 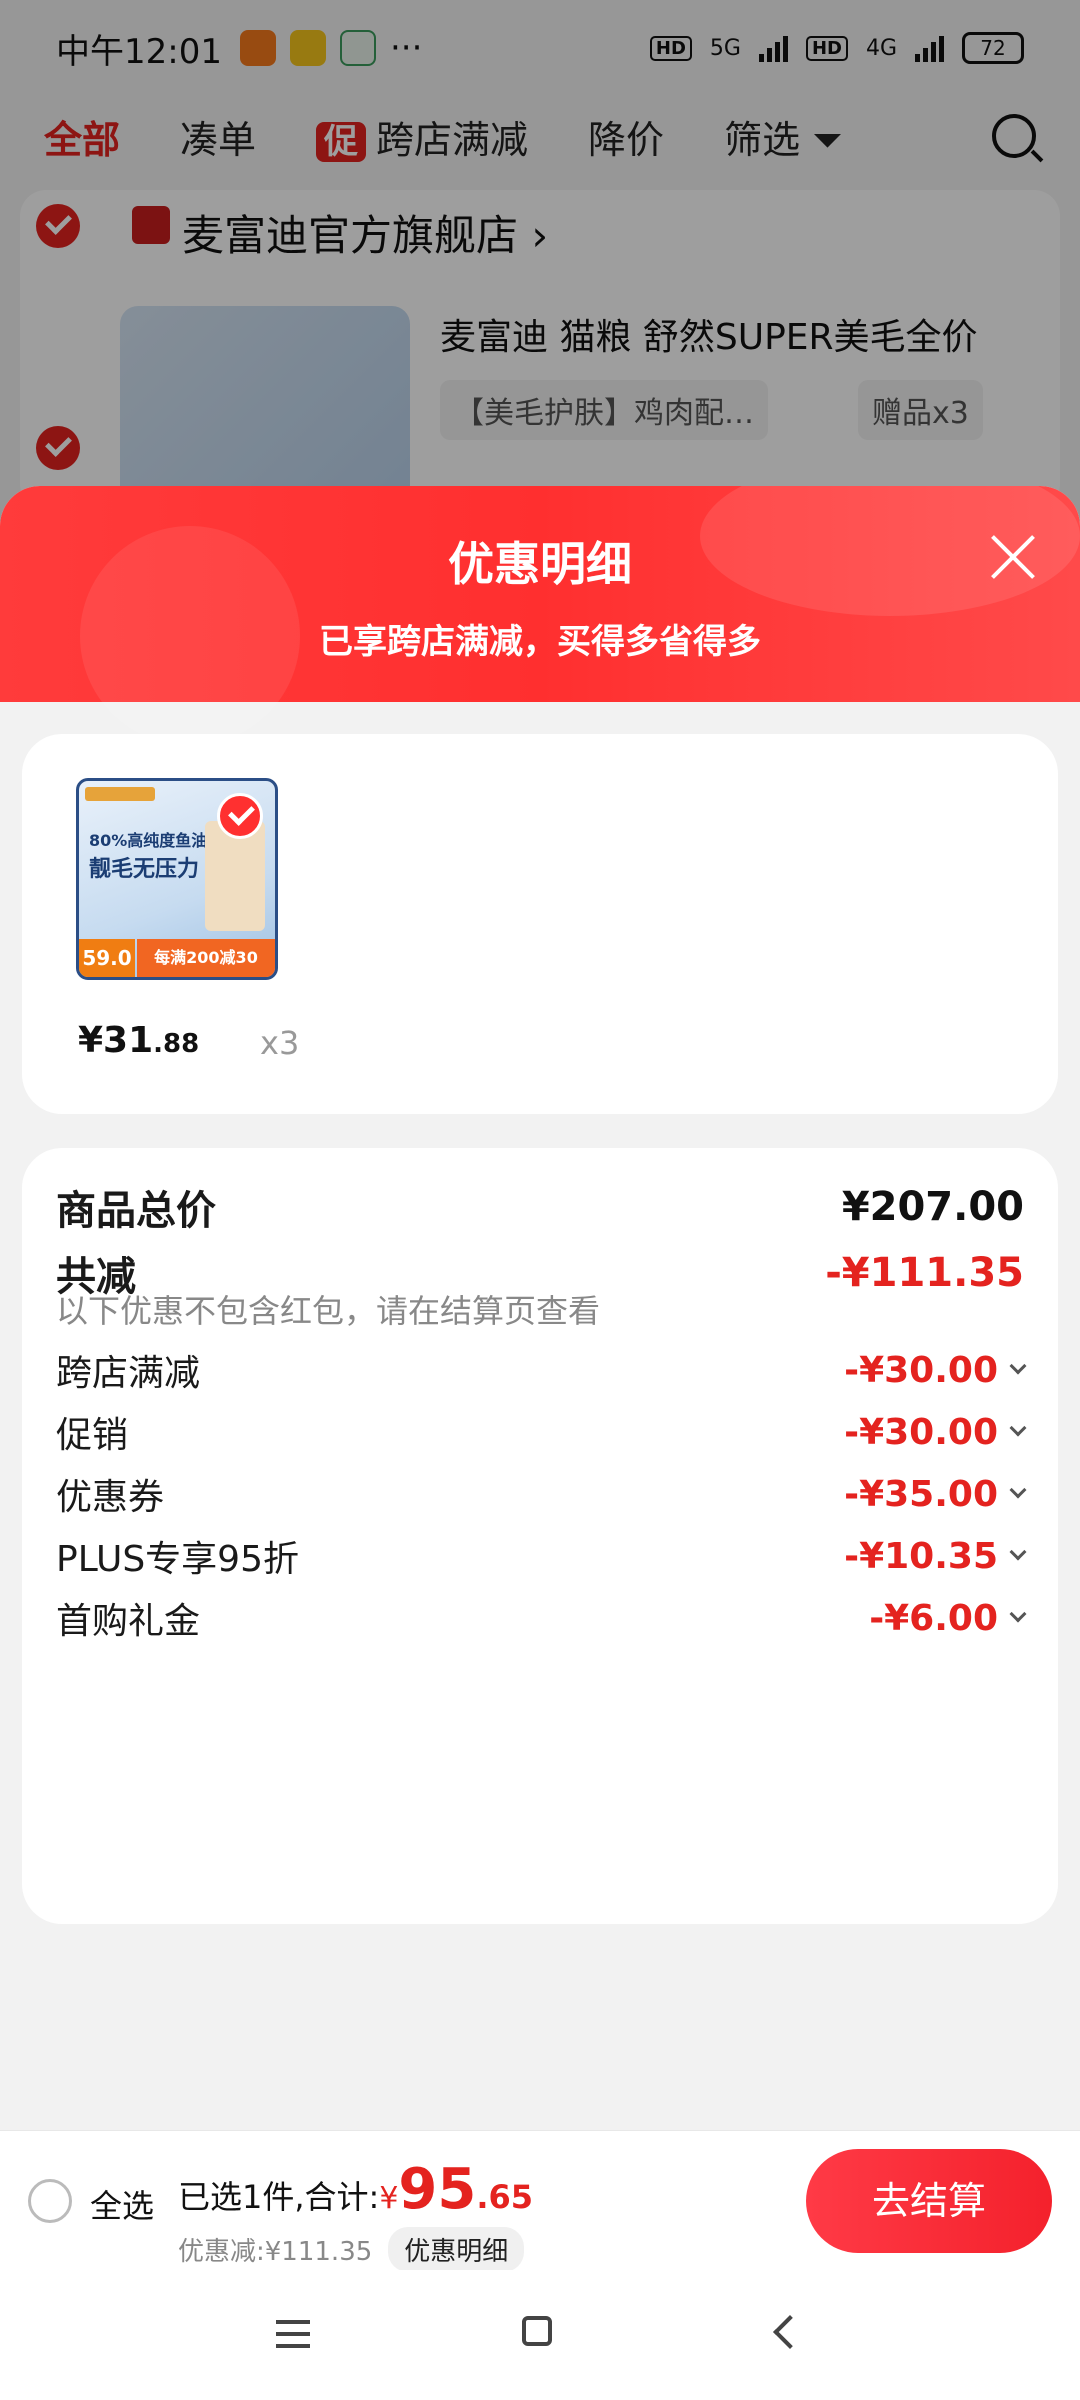 I want to click on menu-icon, so click(x=293, y=2334).